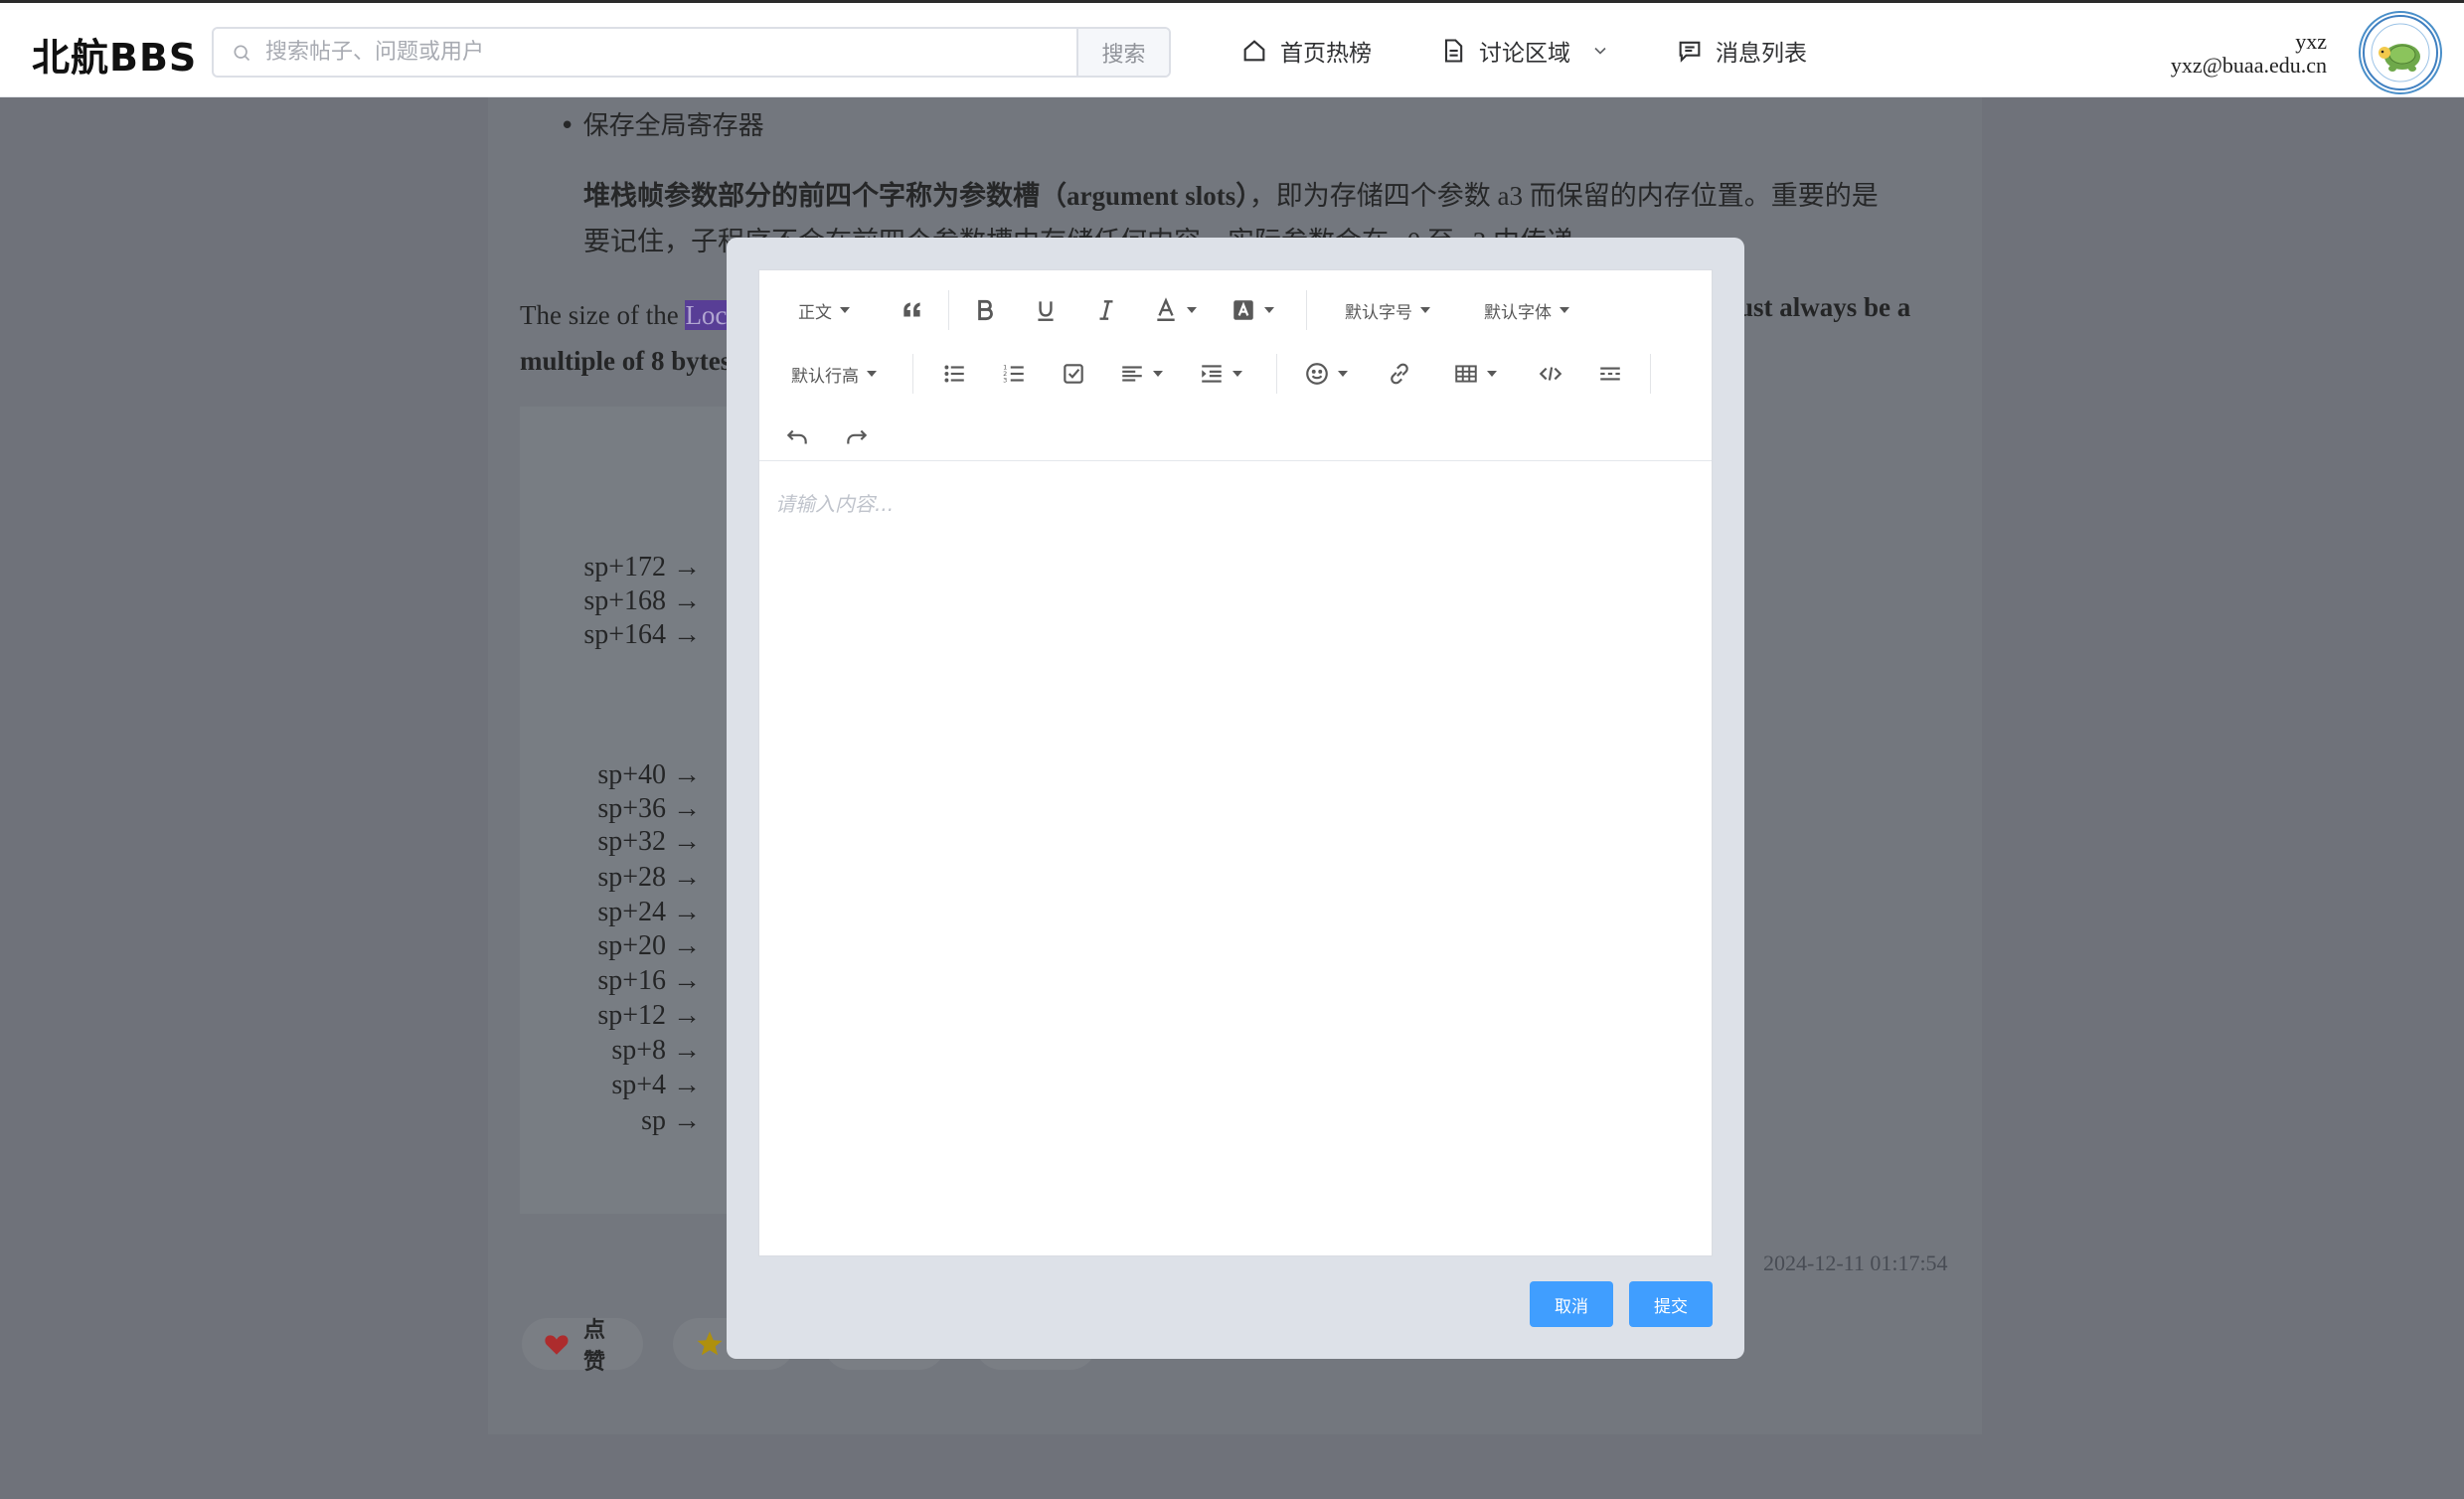 This screenshot has height=1499, width=2464. I want to click on nav-discussion-label: 讨论区域, so click(1525, 54).